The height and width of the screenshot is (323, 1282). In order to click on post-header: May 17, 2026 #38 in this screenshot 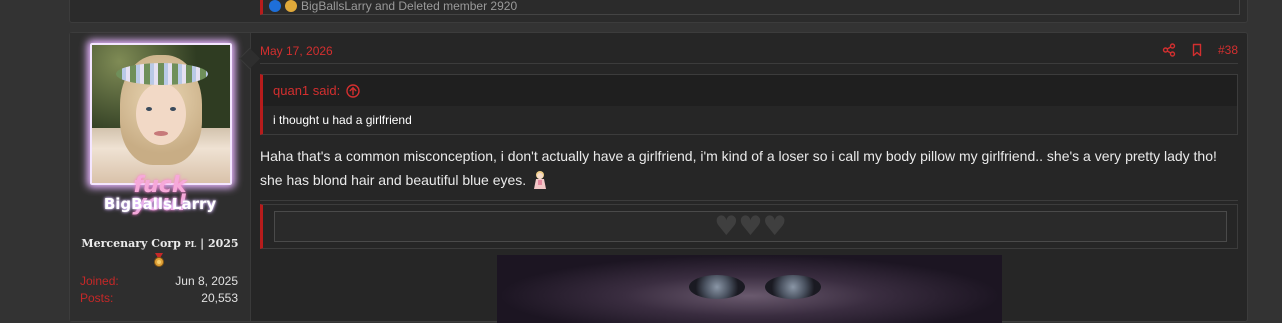, I will do `click(749, 52)`.